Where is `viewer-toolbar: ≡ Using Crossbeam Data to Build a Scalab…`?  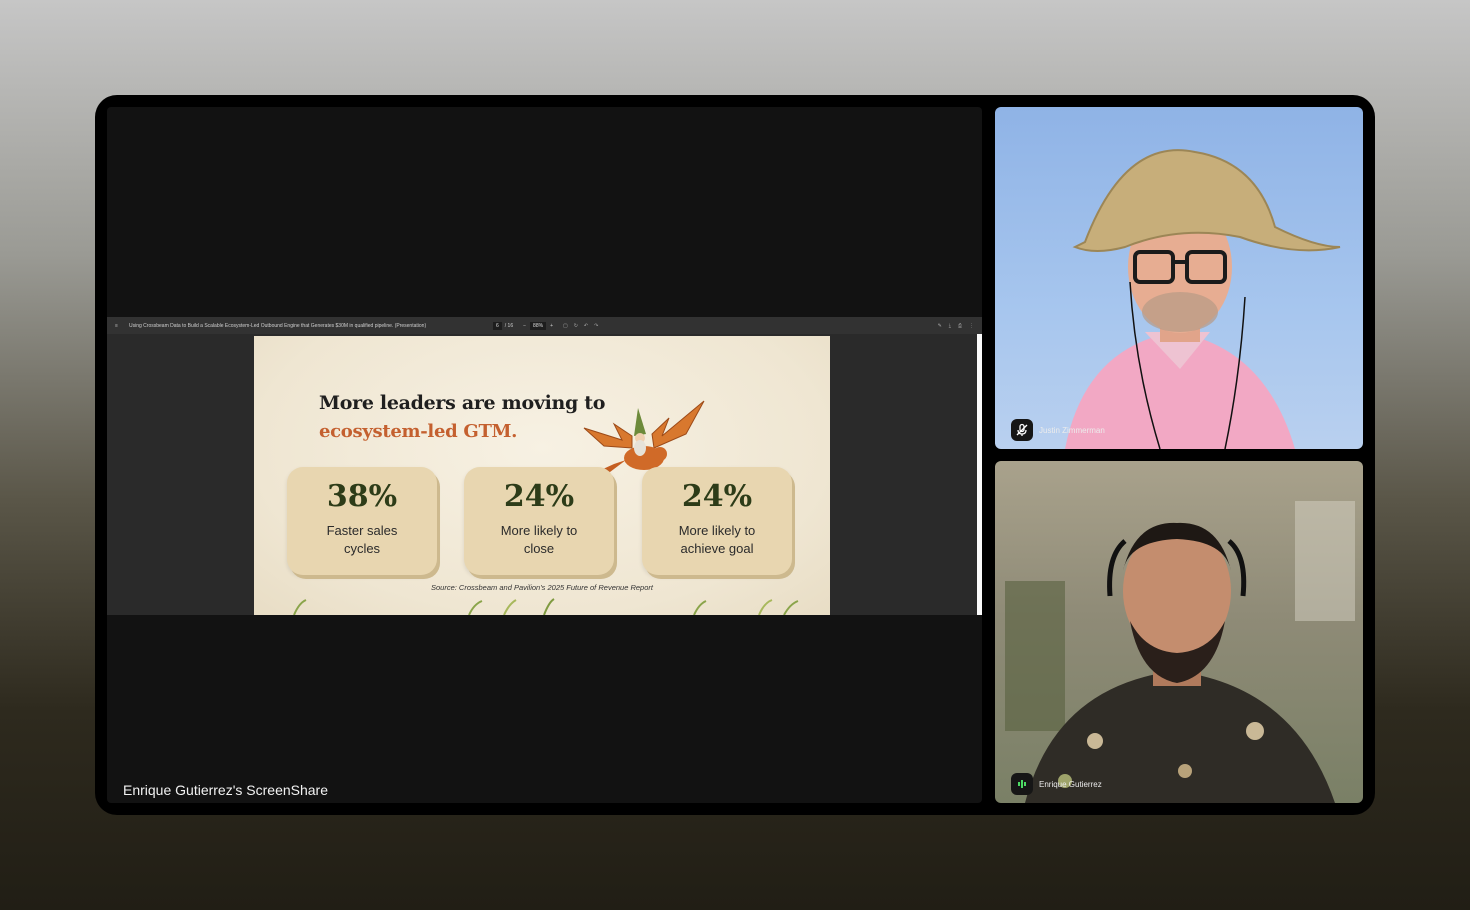
viewer-toolbar: ≡ Using Crossbeam Data to Build a Scalab… is located at coordinates (544, 325).